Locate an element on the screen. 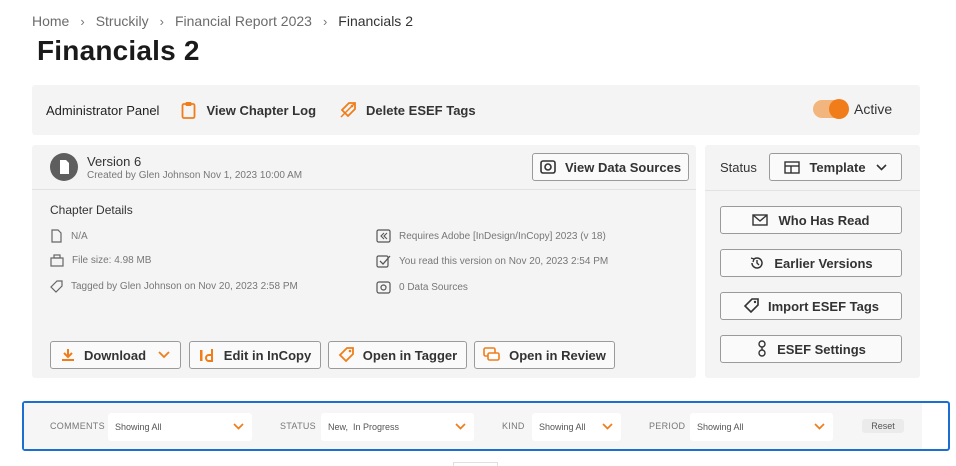  document-icon is located at coordinates (64, 167).